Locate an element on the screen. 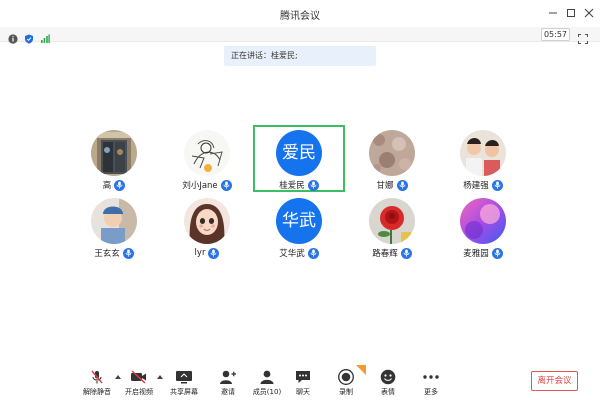  participant-name-row: 杨建强 is located at coordinates (483, 185).